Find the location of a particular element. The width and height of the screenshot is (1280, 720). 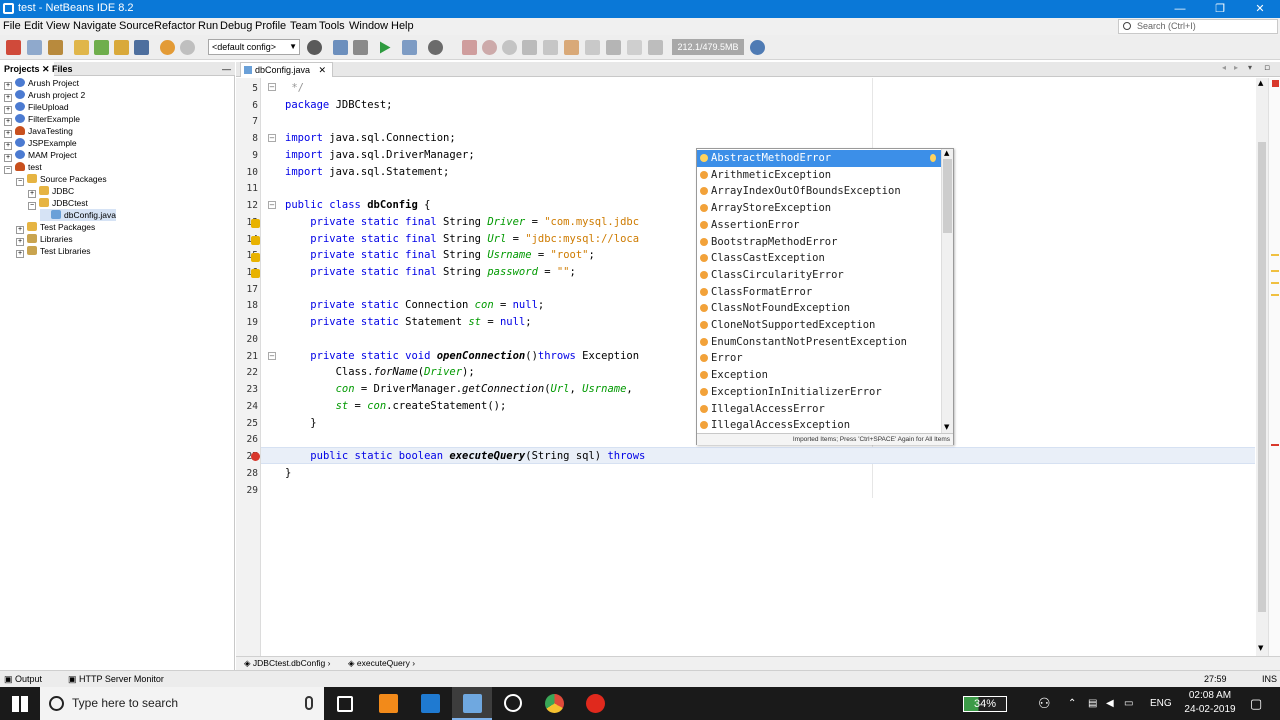

tree-item: + Libraries is located at coordinates (44, 239).